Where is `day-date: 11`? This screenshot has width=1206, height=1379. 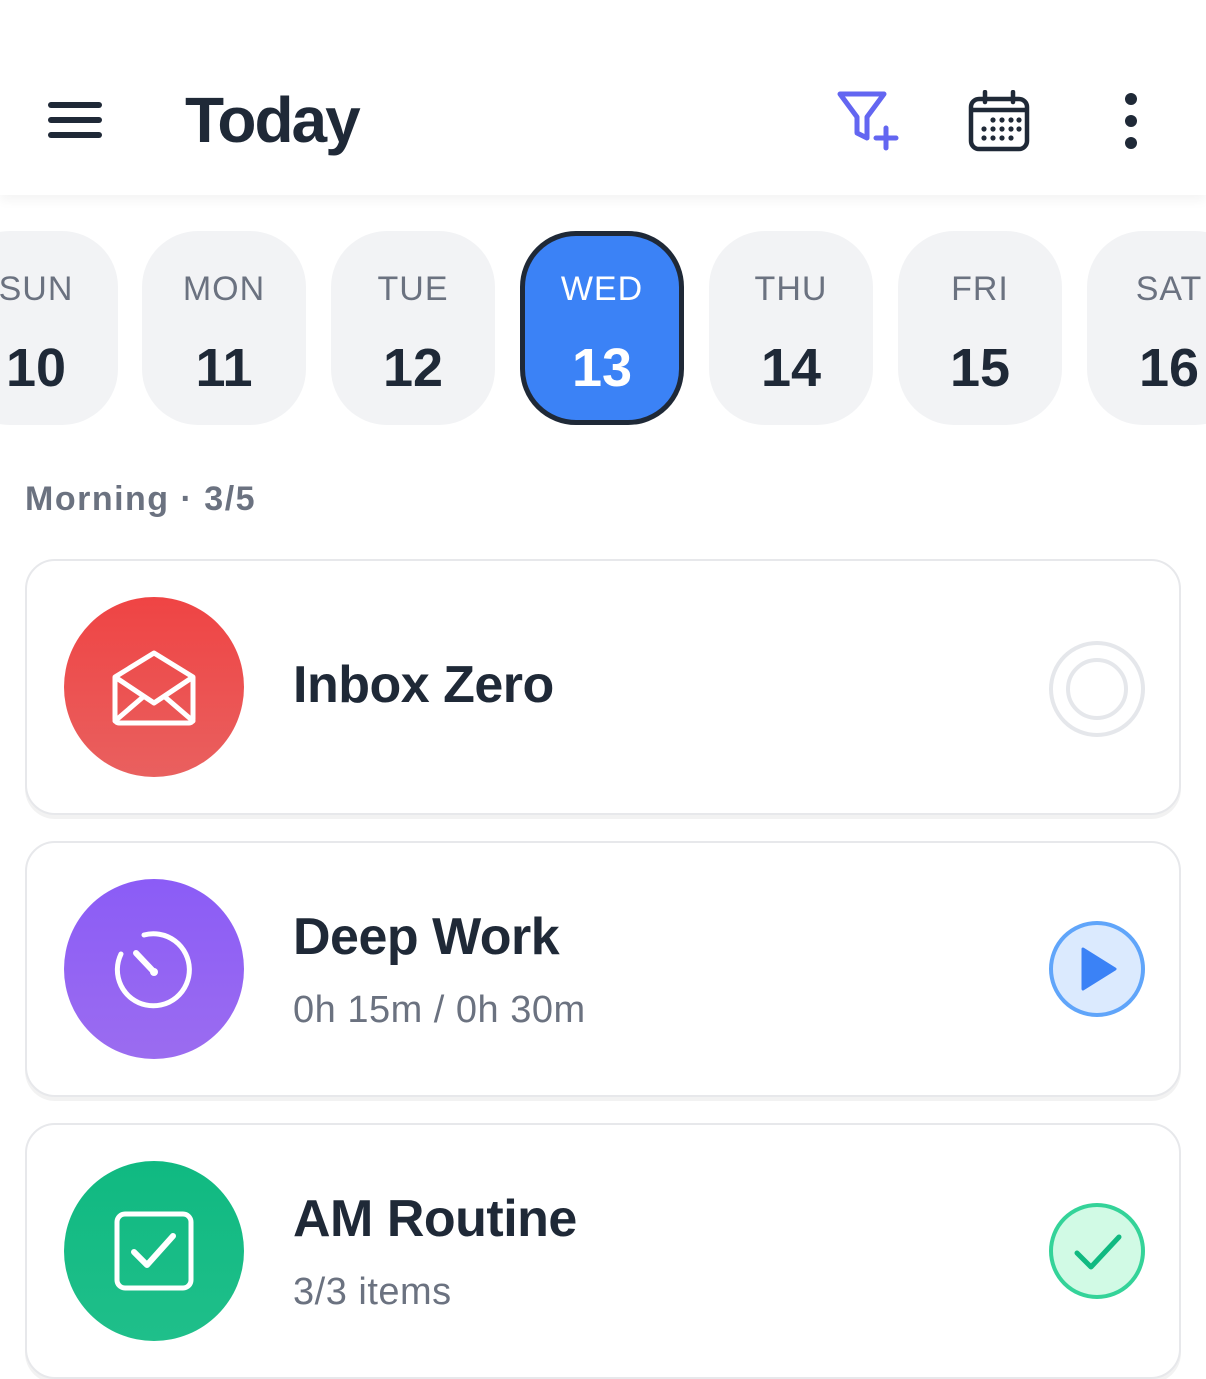 day-date: 11 is located at coordinates (224, 368).